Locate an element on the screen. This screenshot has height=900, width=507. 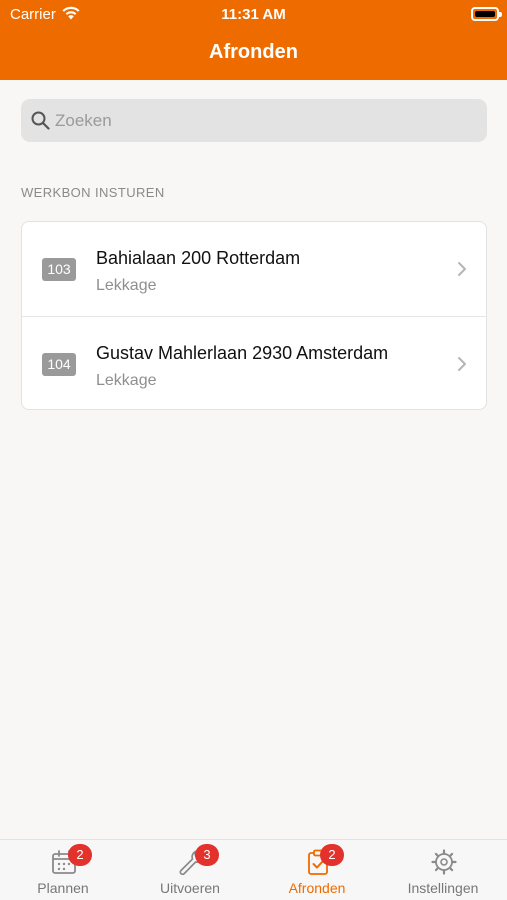
work-order-address: Gustav Mahlerlaan 2930 Amsterdam is located at coordinates (242, 353).